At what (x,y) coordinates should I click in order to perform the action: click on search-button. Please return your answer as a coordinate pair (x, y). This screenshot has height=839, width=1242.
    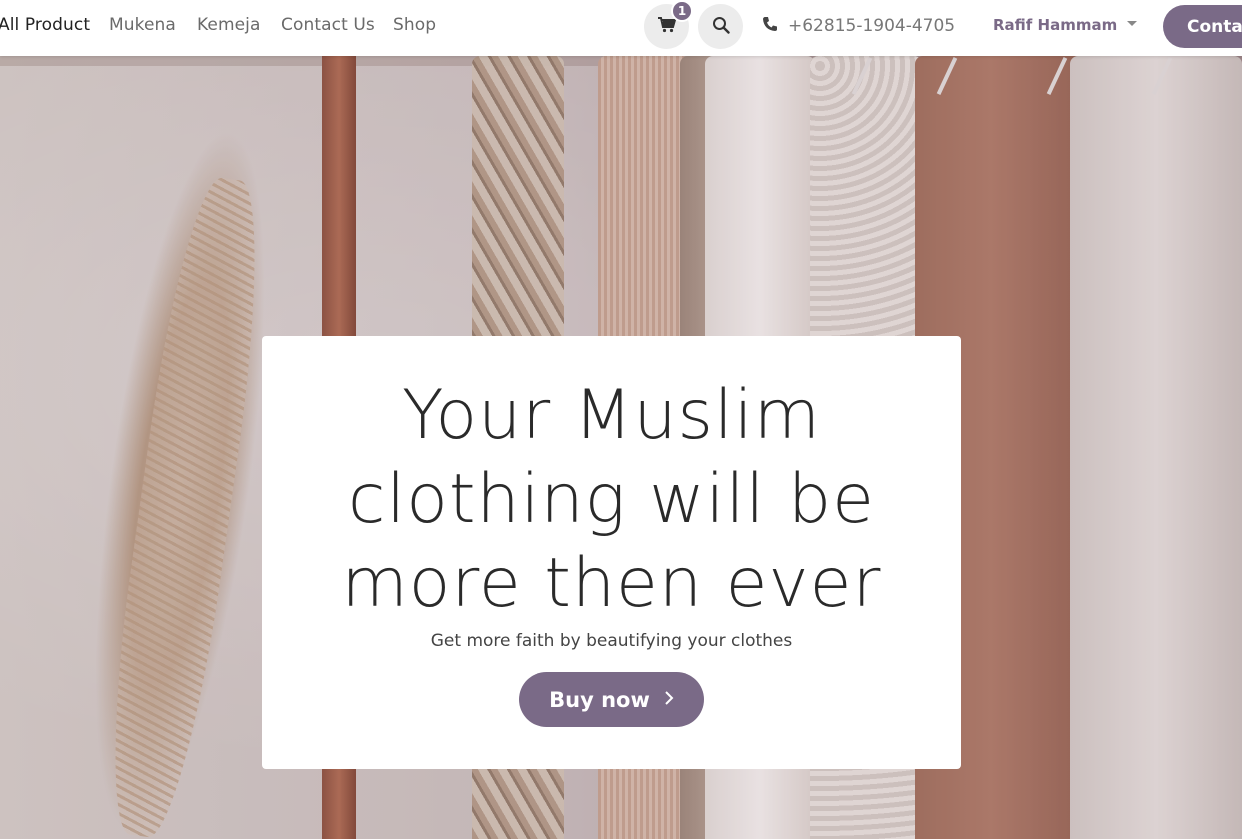
    Looking at the image, I should click on (720, 26).